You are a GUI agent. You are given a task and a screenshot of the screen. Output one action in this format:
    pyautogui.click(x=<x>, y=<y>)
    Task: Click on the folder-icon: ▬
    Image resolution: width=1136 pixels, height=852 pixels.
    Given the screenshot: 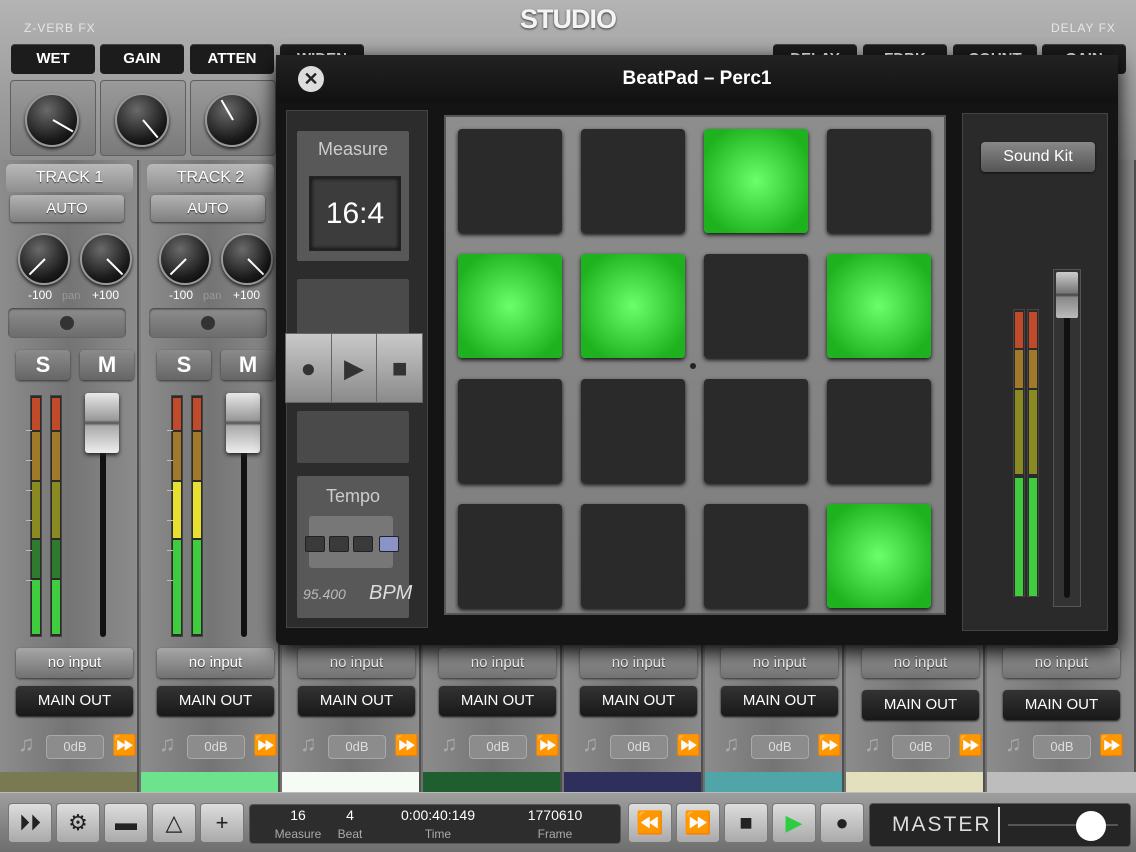 What is the action you would take?
    pyautogui.click(x=126, y=823)
    